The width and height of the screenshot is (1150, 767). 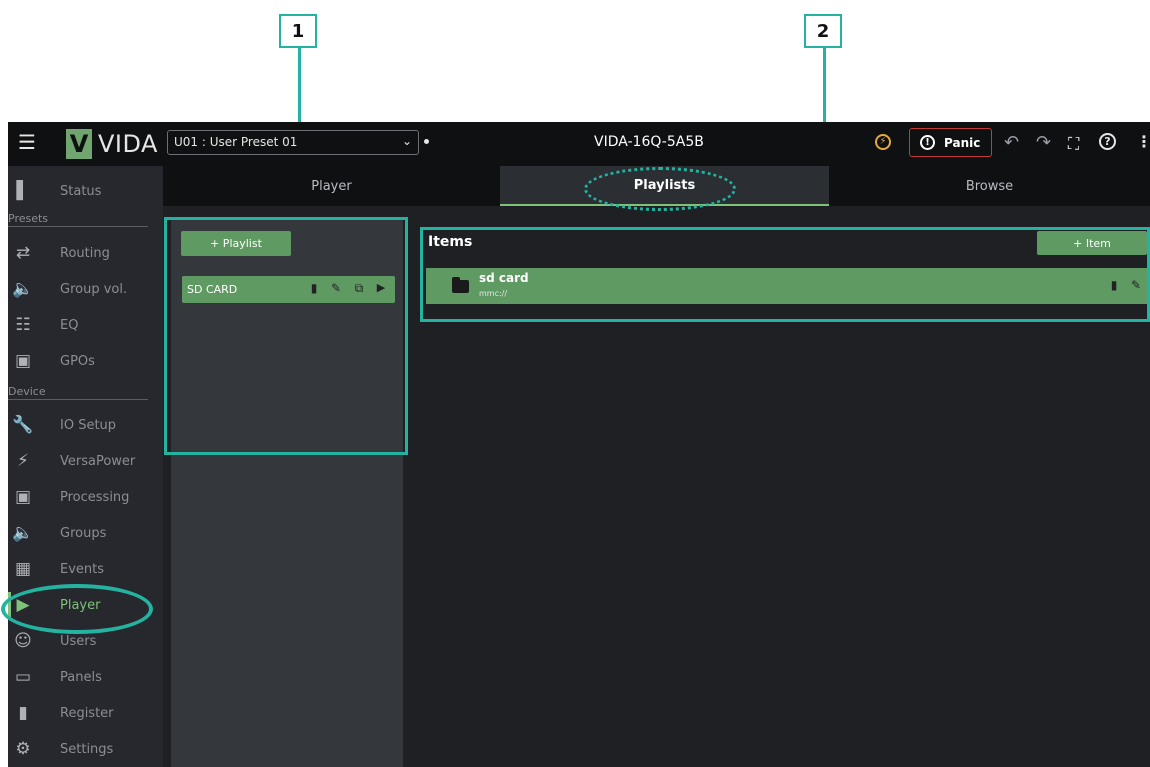 I want to click on sidebar-item-label: Groups, so click(x=83, y=533).